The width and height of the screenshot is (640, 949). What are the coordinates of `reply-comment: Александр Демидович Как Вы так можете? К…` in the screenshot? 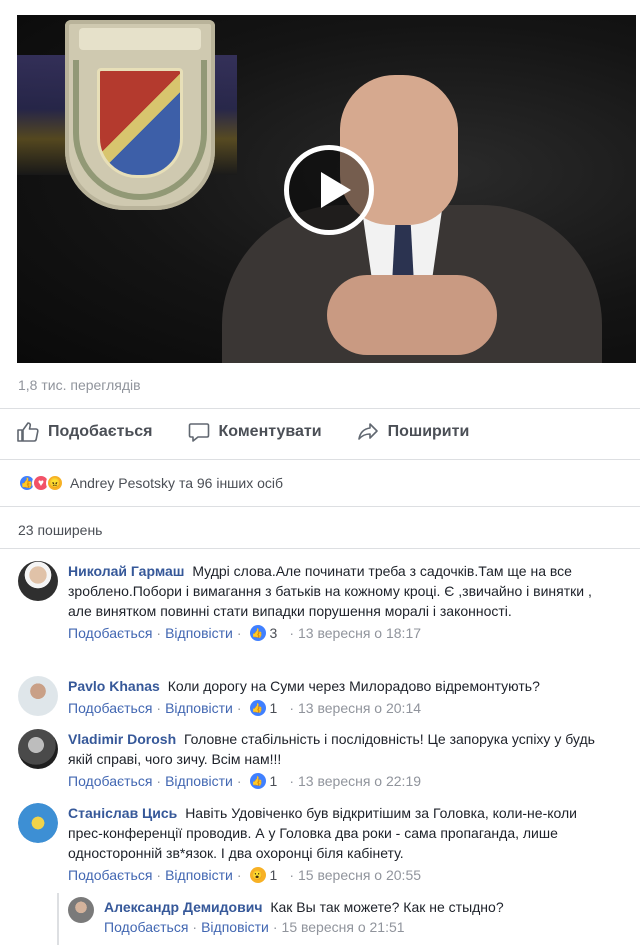 It's located at (348, 916).